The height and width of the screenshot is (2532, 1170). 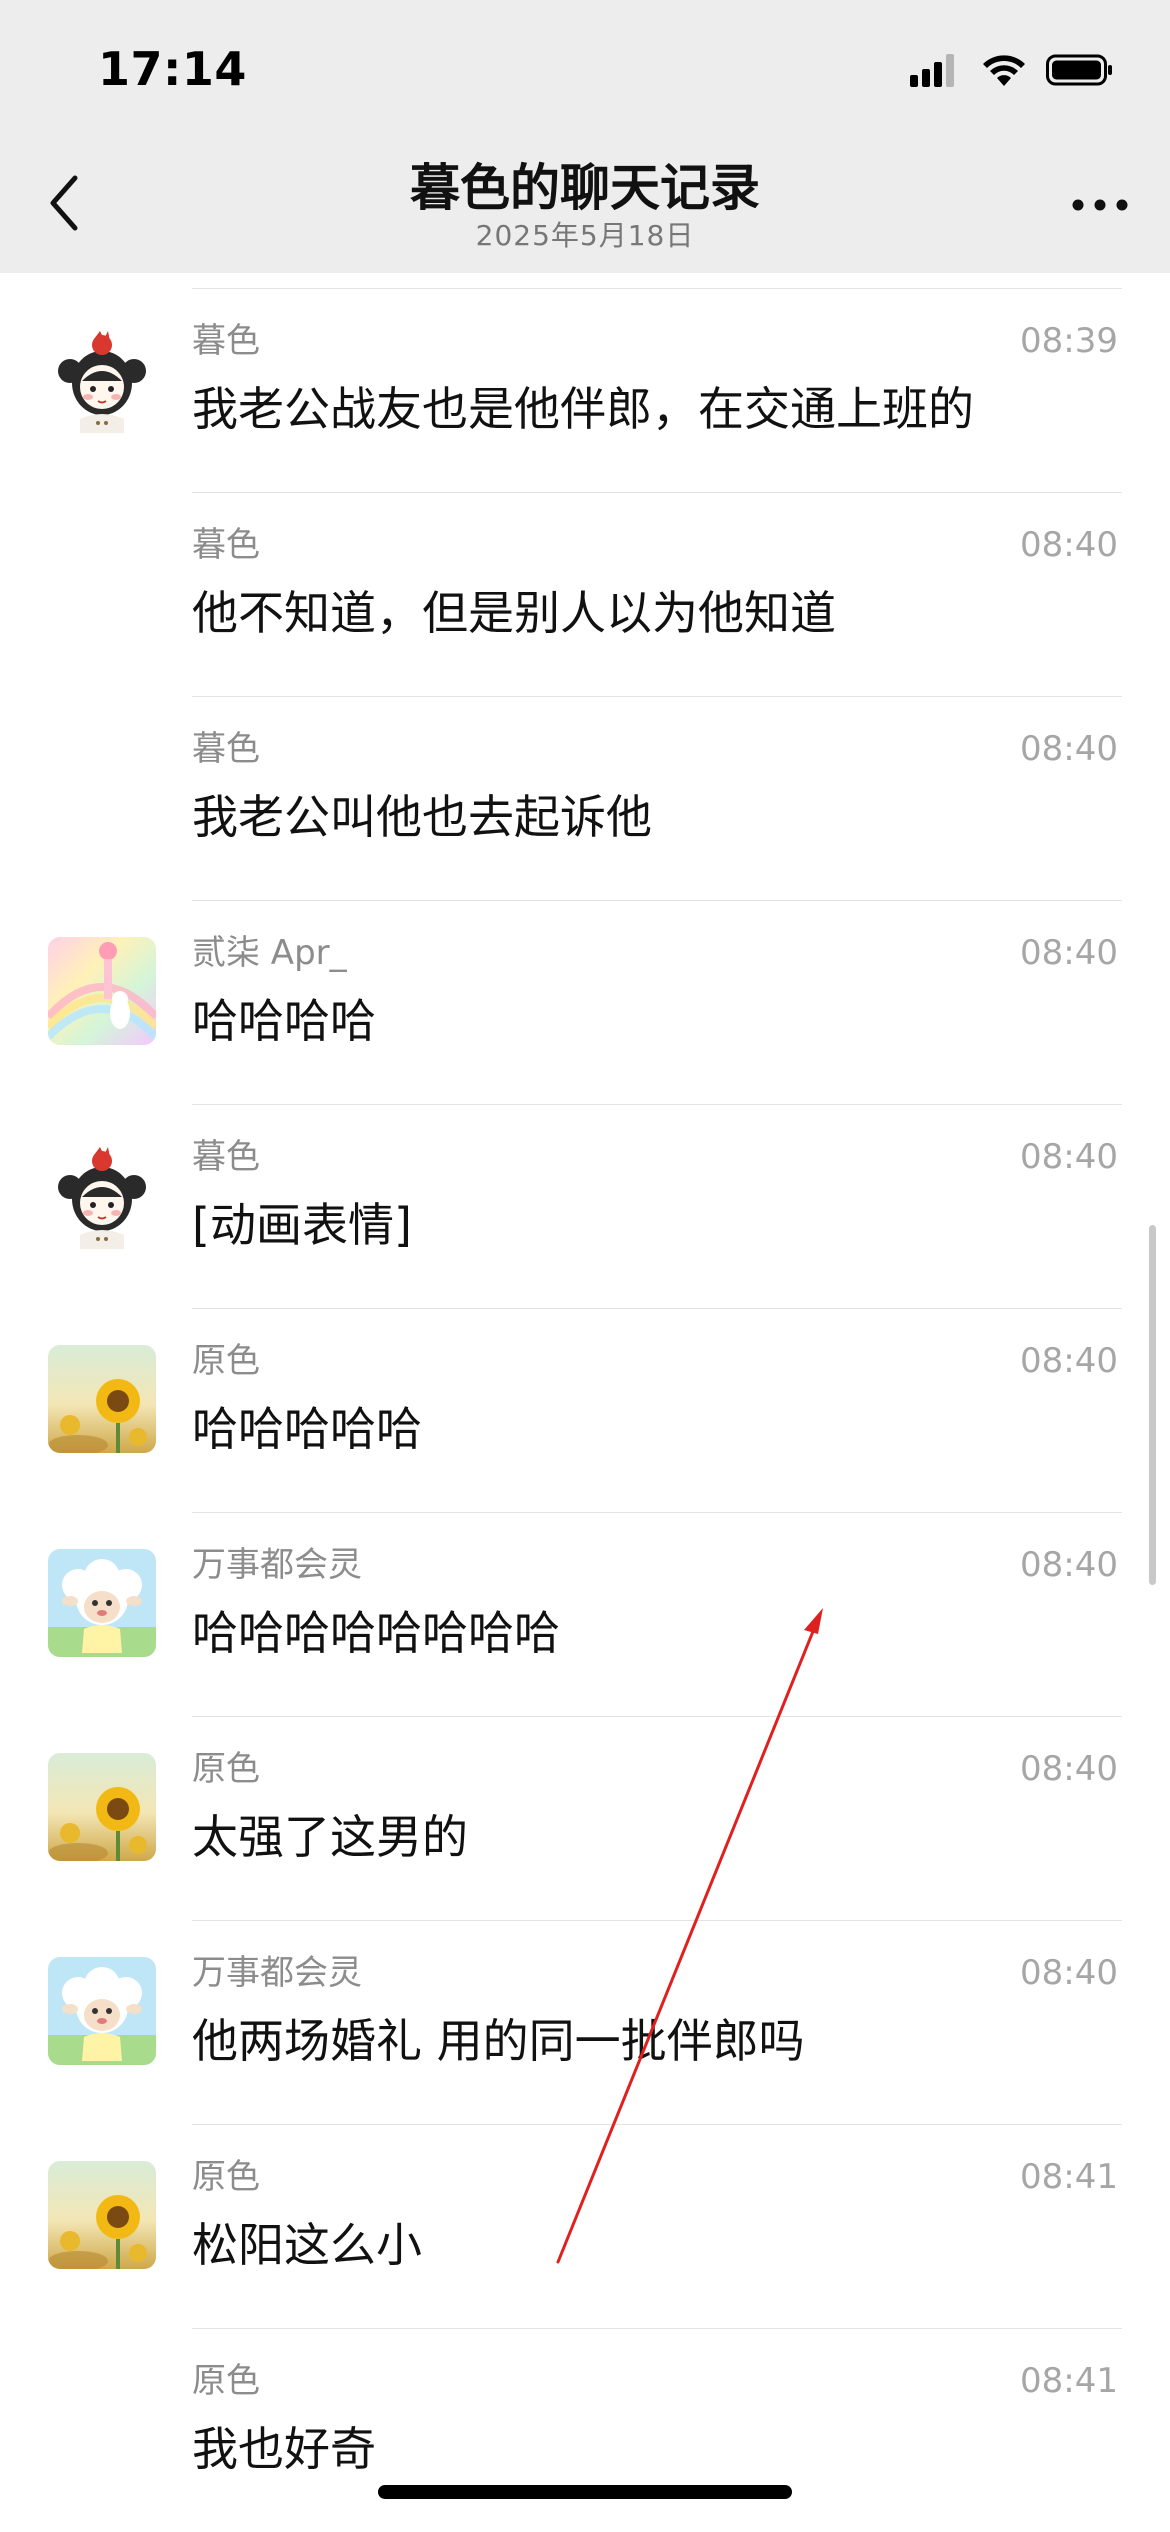 I want to click on chat-message: 暮色 08:40 我老公叫他也去起诉他, so click(x=585, y=799).